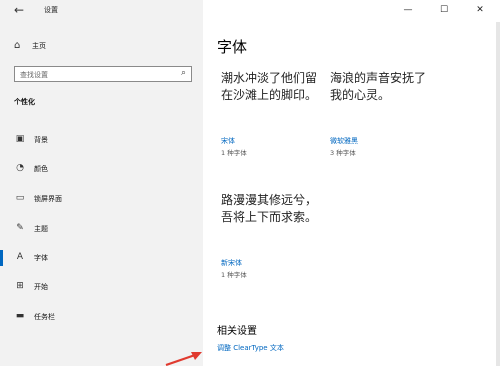 The image size is (500, 366). I want to click on sidebar-item-fonts: A 字体, so click(101, 258).